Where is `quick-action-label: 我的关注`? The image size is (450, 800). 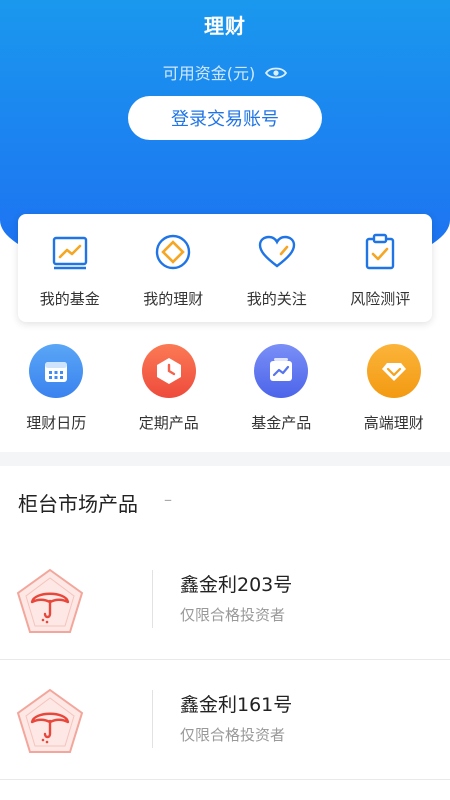 quick-action-label: 我的关注 is located at coordinates (276, 299).